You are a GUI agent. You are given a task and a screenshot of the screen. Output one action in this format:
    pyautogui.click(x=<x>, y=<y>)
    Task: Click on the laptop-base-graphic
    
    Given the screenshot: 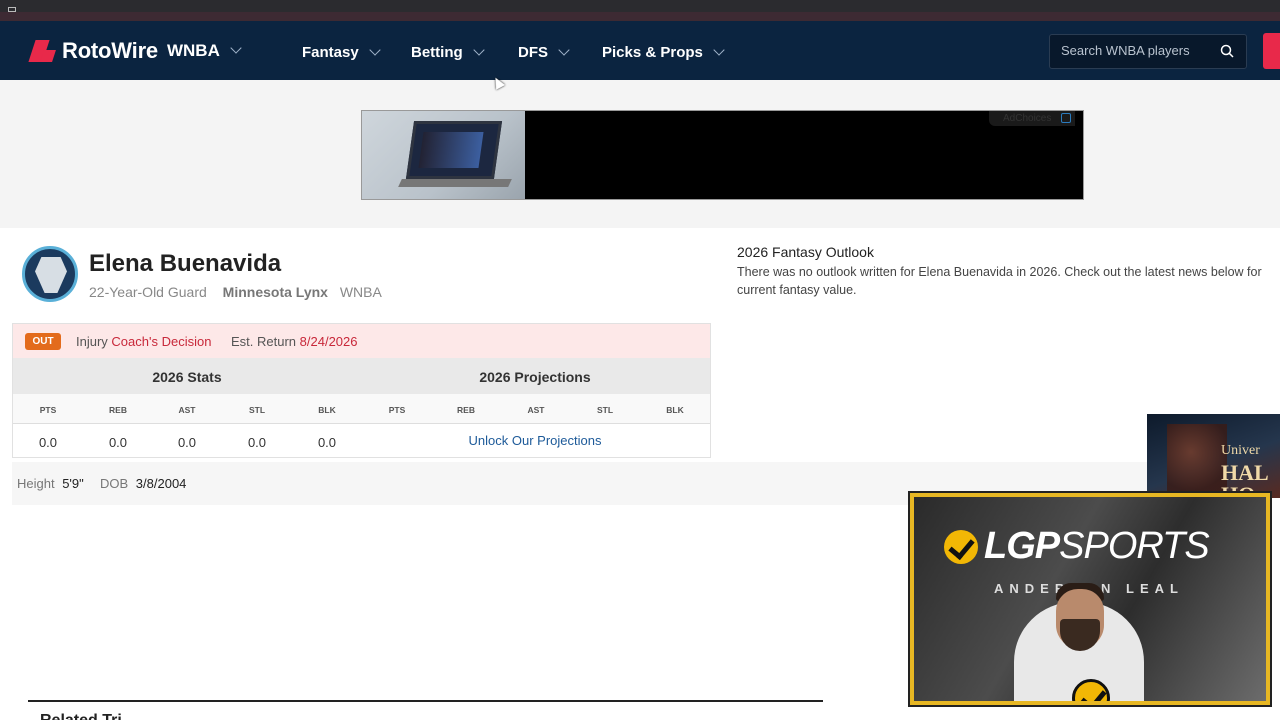 What is the action you would take?
    pyautogui.click(x=455, y=183)
    